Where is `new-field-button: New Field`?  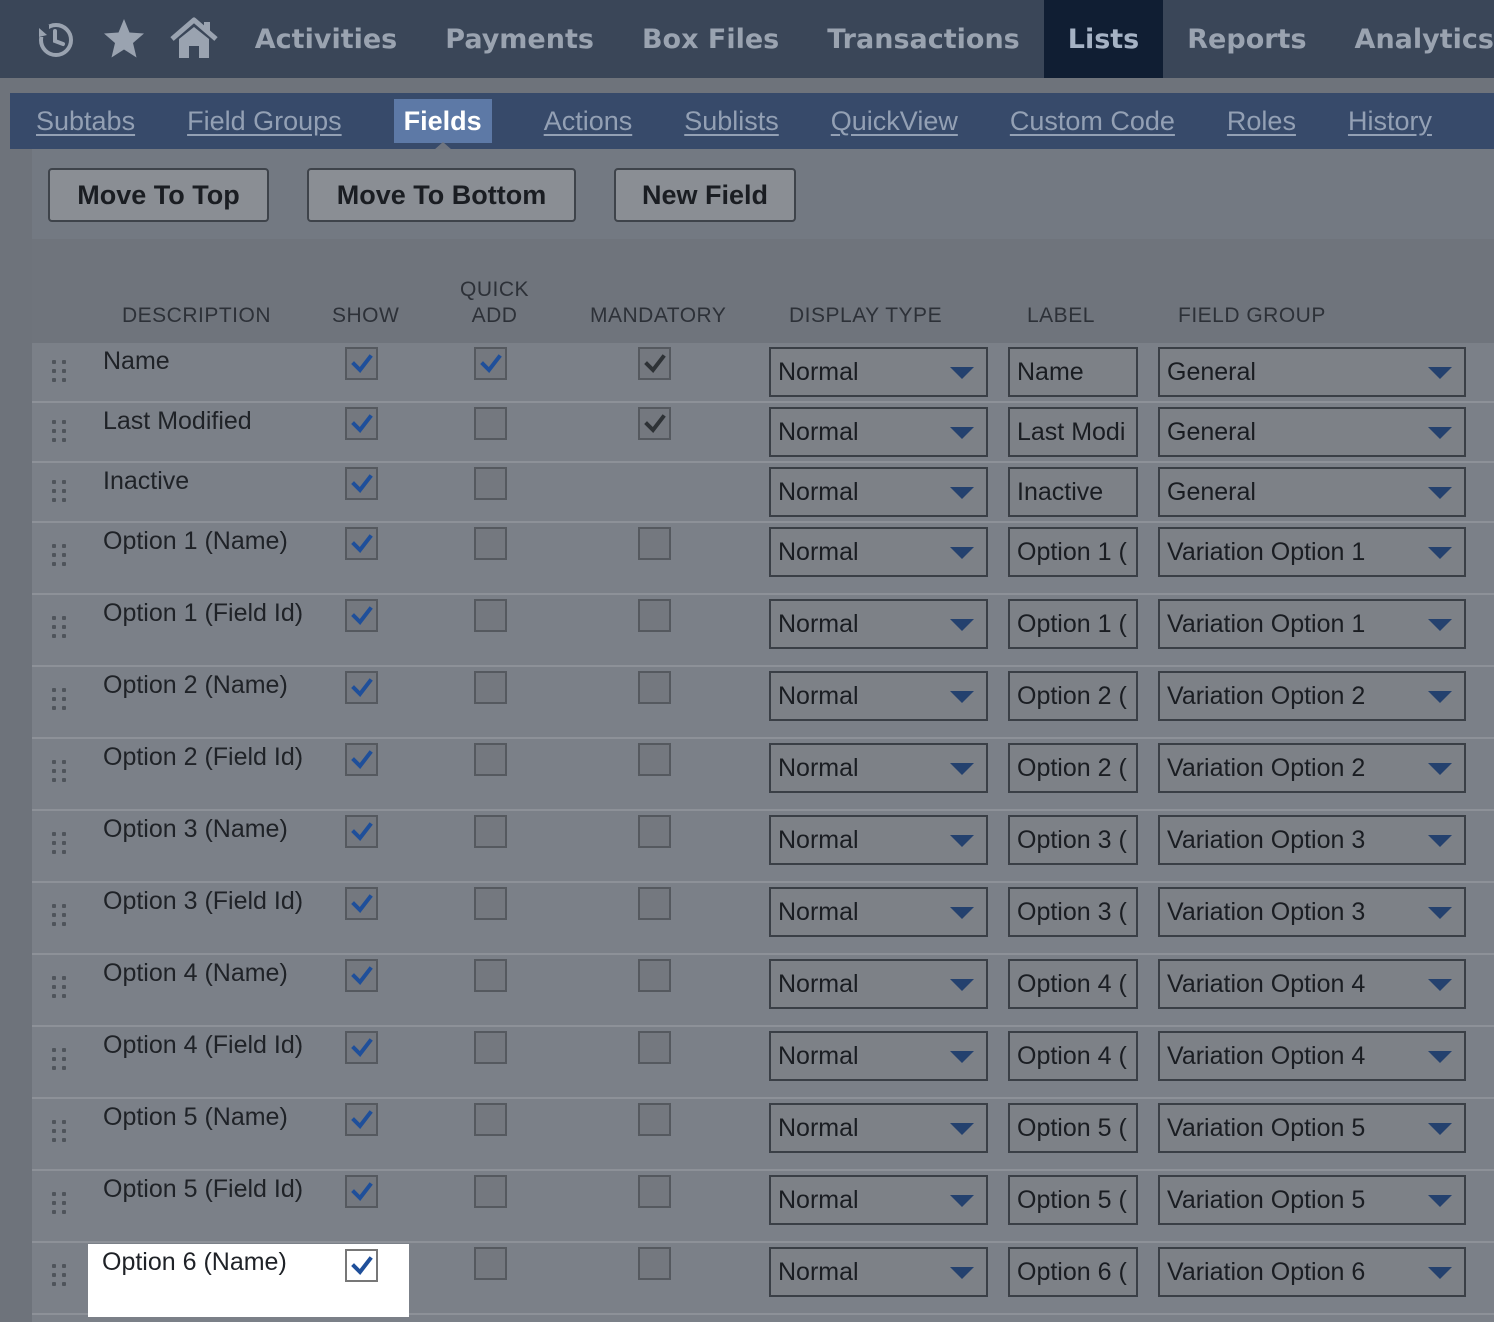 new-field-button: New Field is located at coordinates (705, 195).